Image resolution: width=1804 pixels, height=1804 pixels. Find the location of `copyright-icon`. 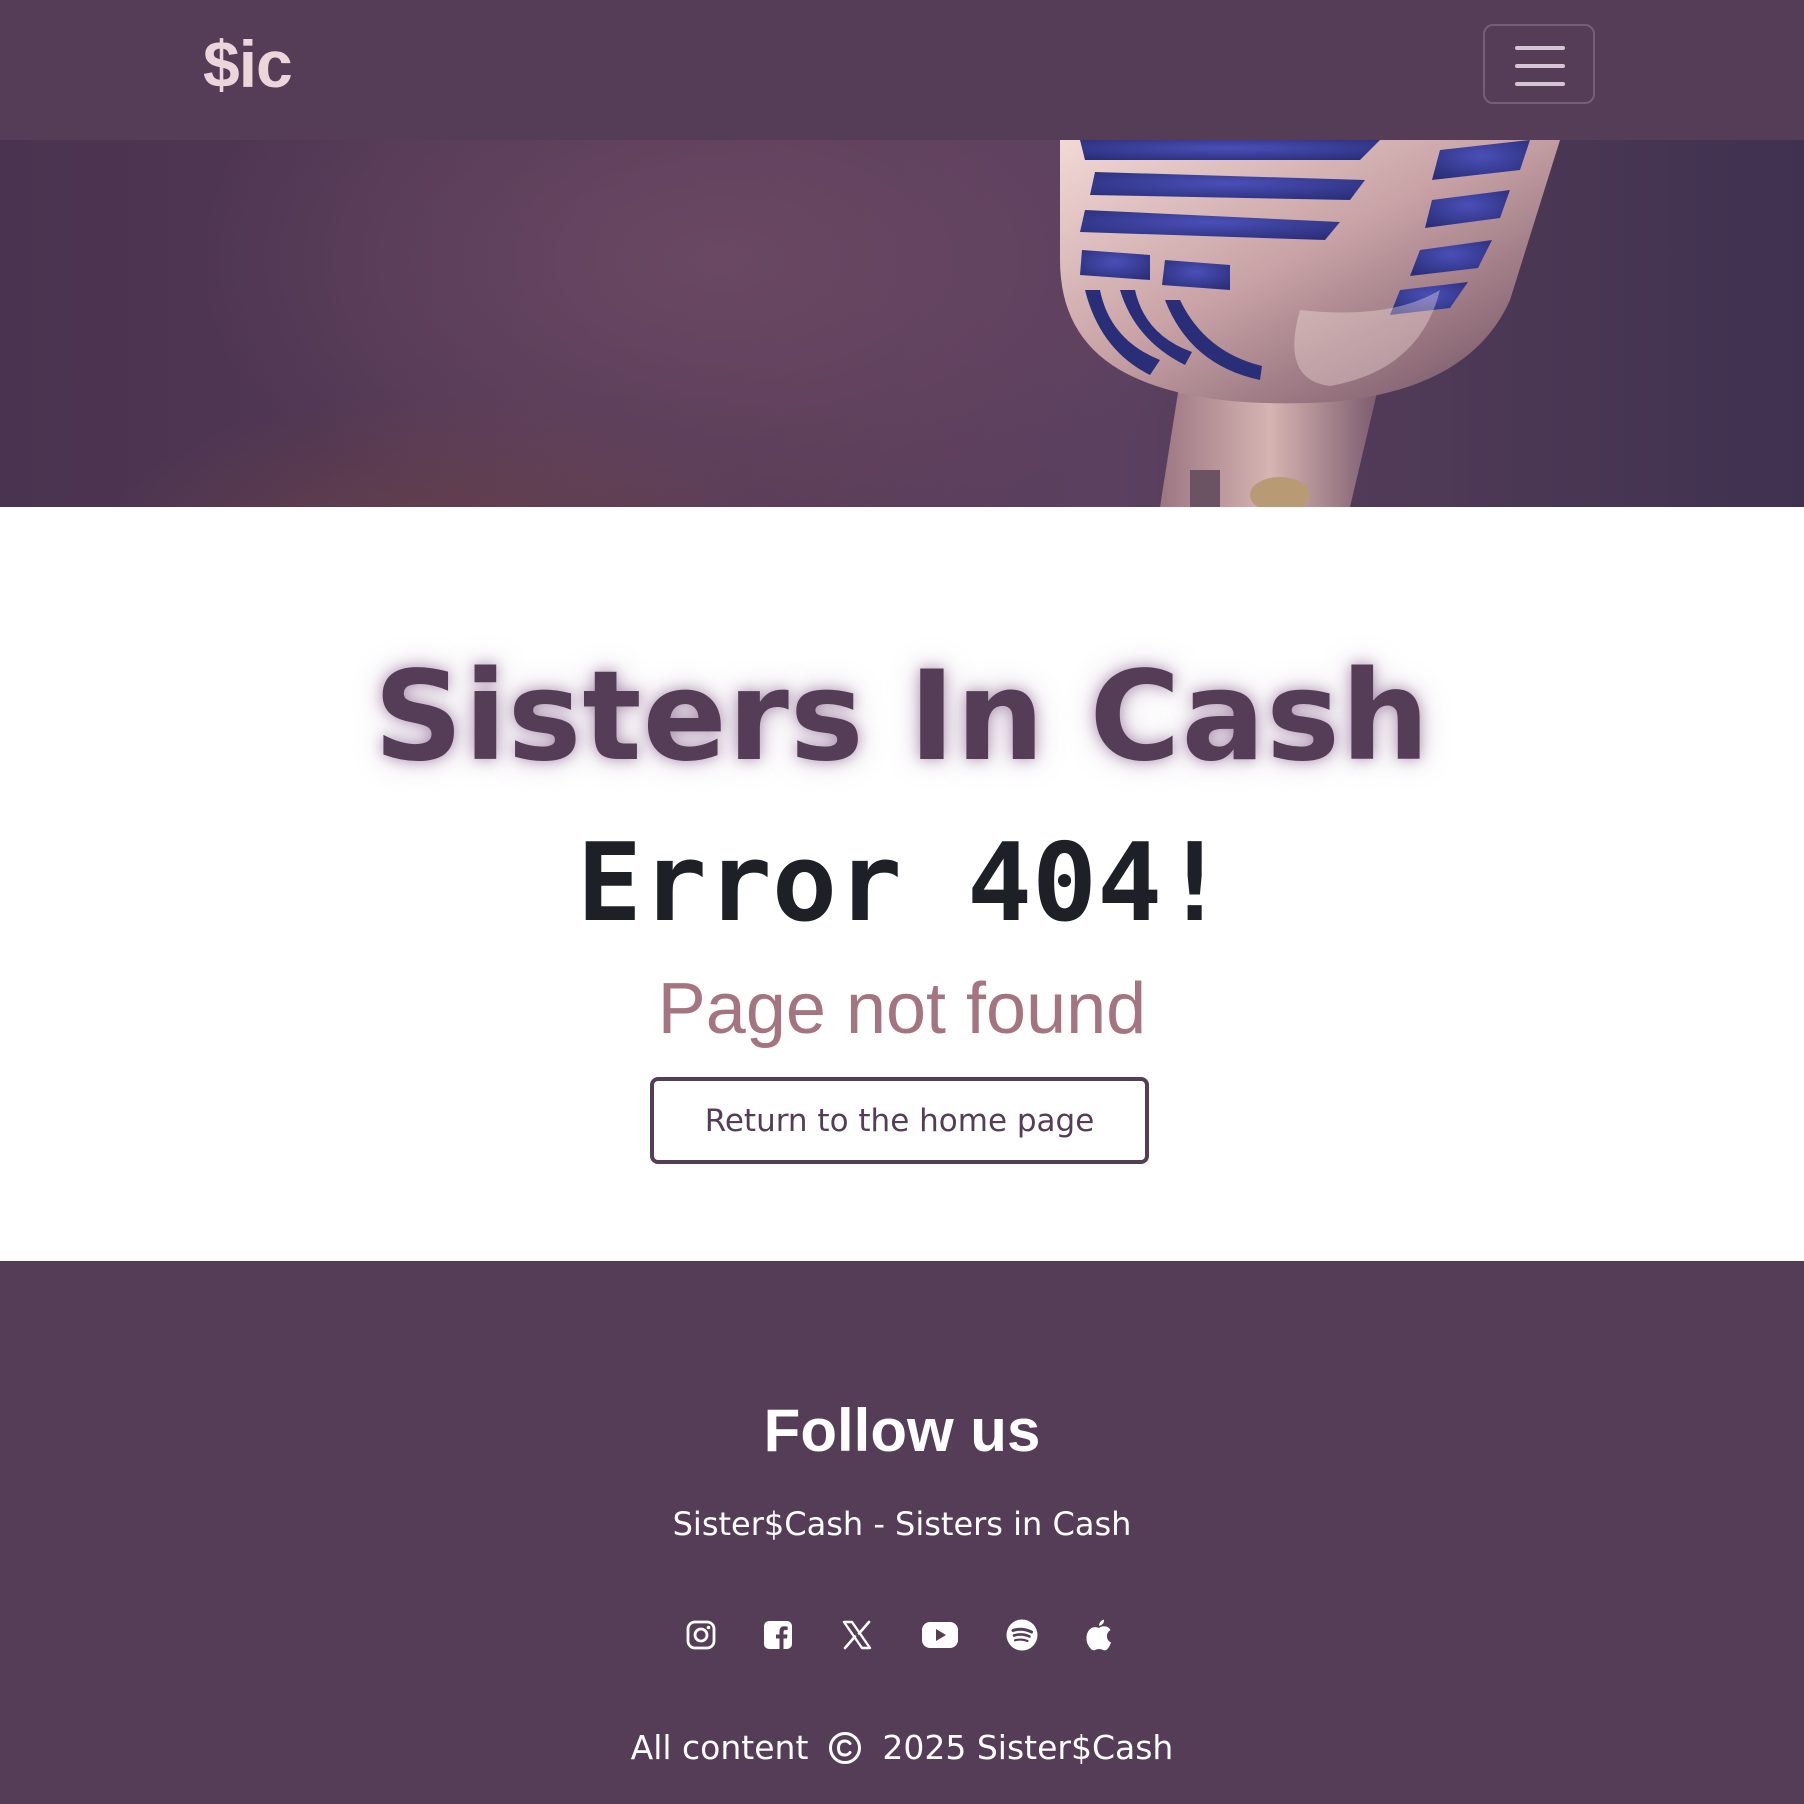

copyright-icon is located at coordinates (845, 1748).